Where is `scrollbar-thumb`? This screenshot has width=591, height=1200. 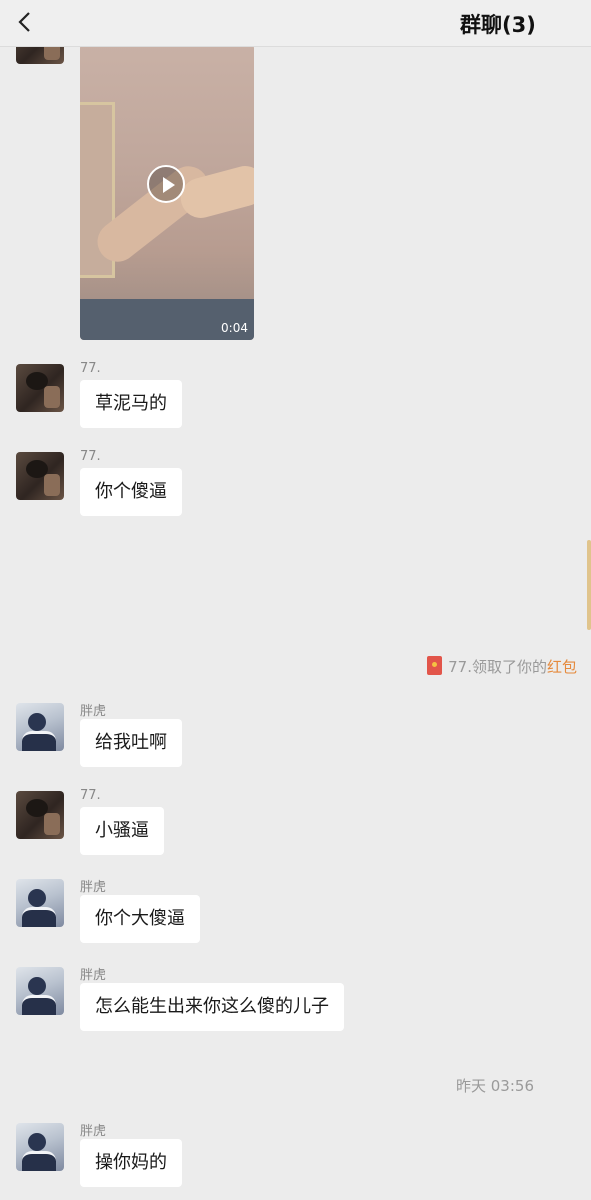
scrollbar-thumb is located at coordinates (589, 585).